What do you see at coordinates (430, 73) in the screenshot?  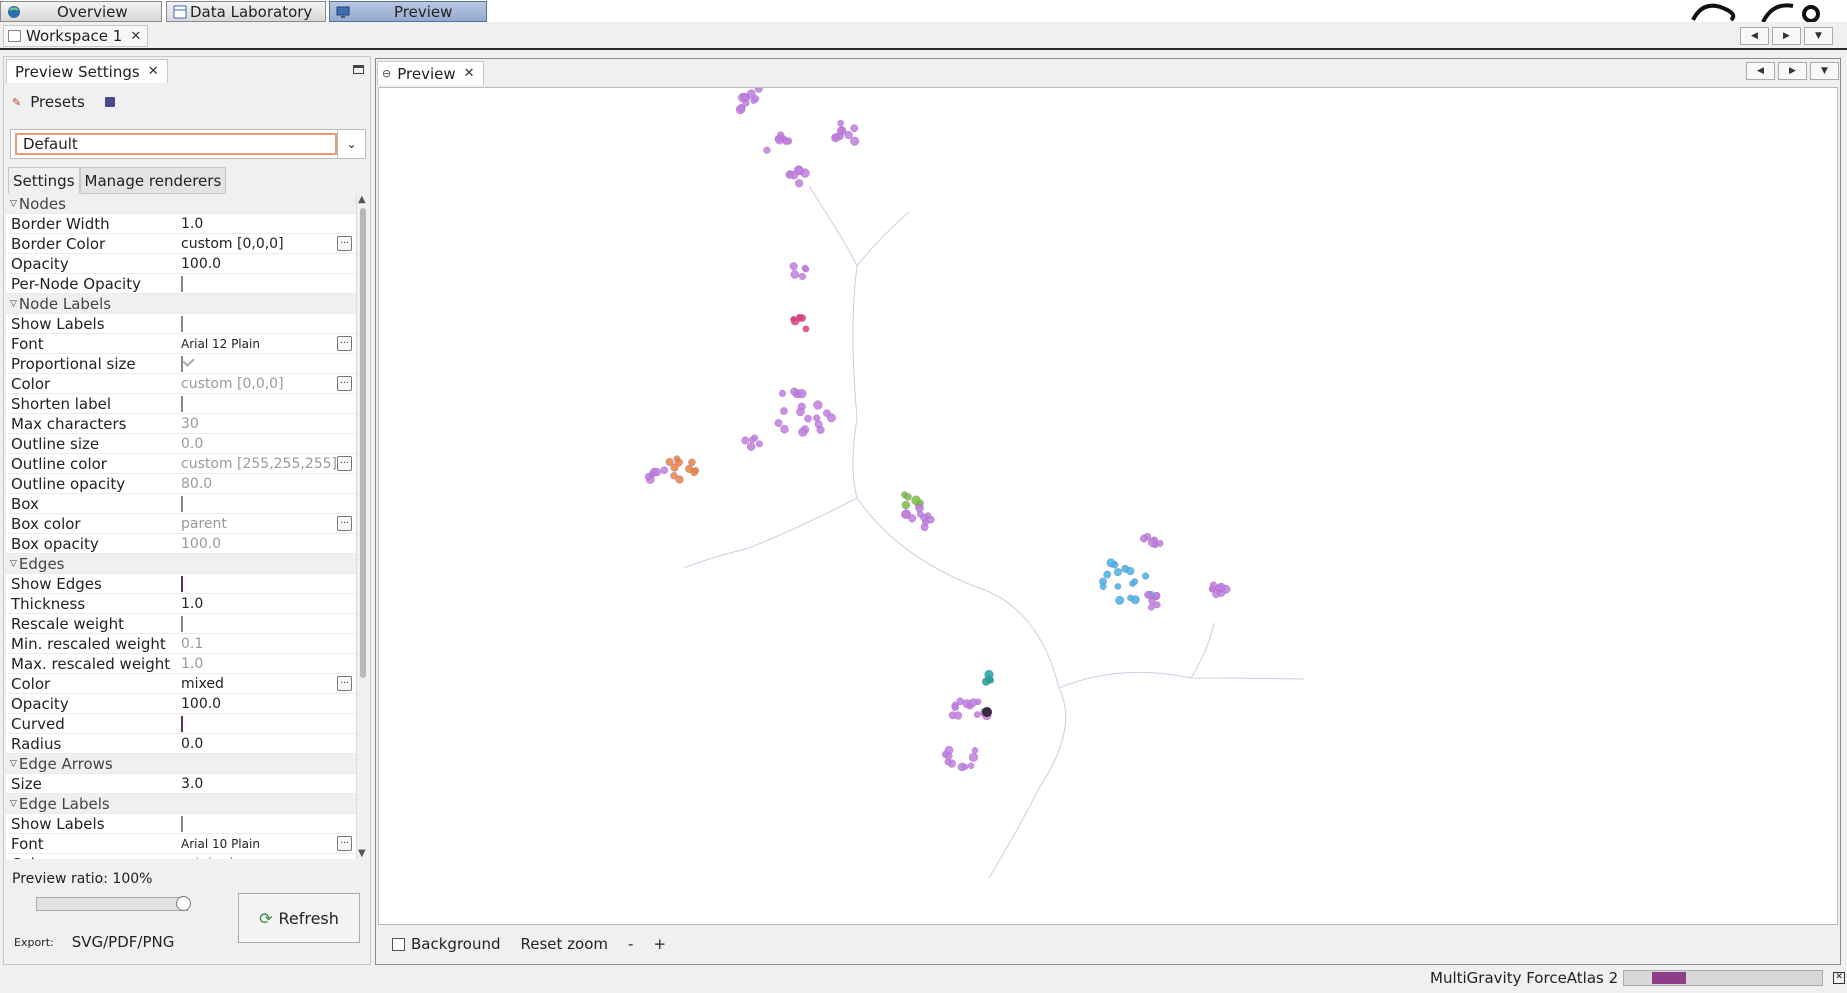 I see `preview-tab: ⊖ Preview ✕` at bounding box center [430, 73].